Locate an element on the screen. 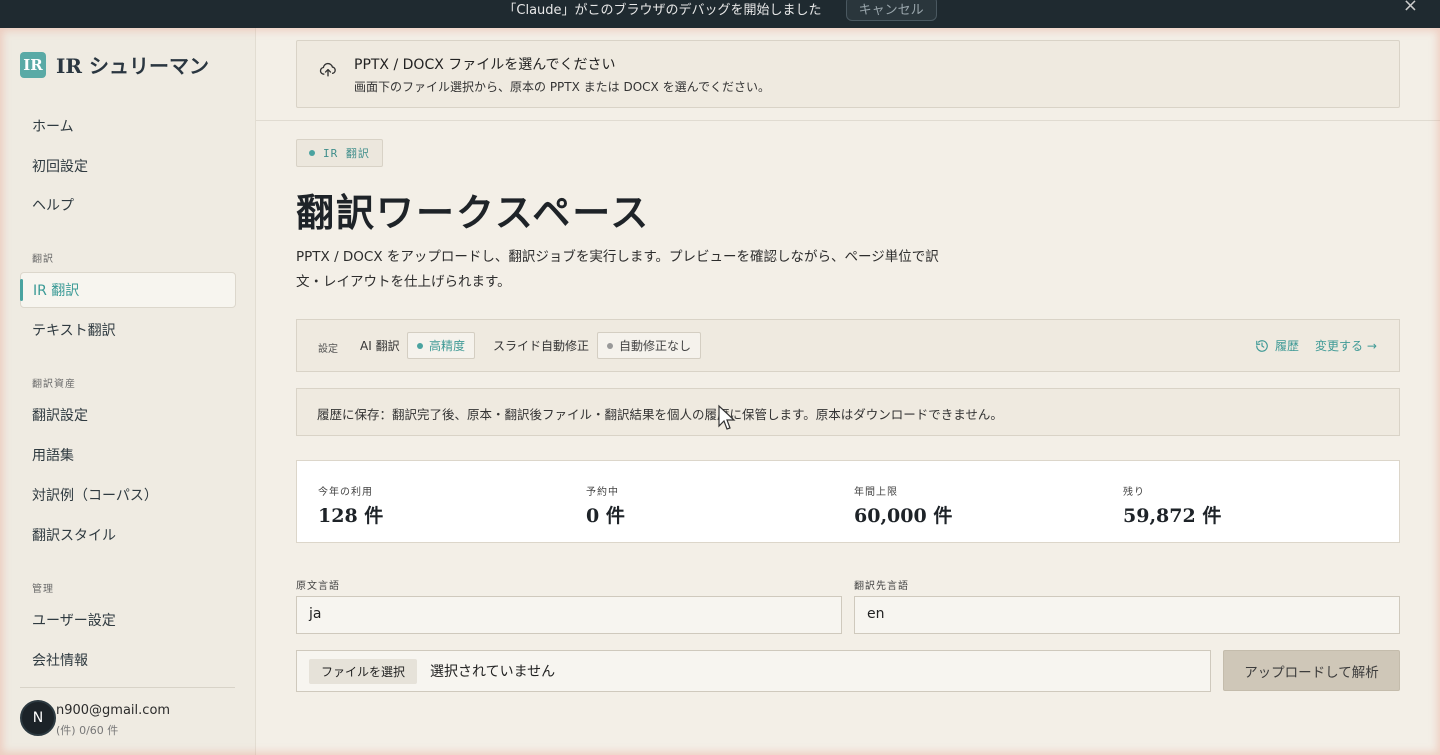 Image resolution: width=1440 pixels, height=755 pixels. banner-subtitle: 画面下のファイル選択から、原本の PPTX または DOCX を選んでください。 is located at coordinates (562, 87).